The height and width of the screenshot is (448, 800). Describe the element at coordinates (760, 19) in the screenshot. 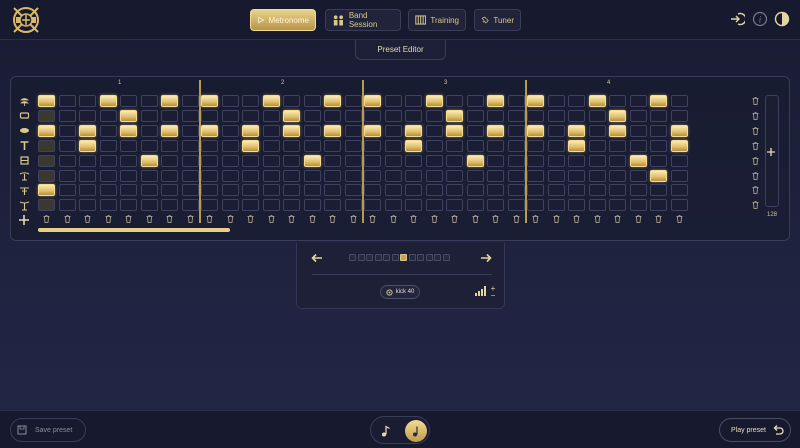

I see `info-icon: i` at that location.